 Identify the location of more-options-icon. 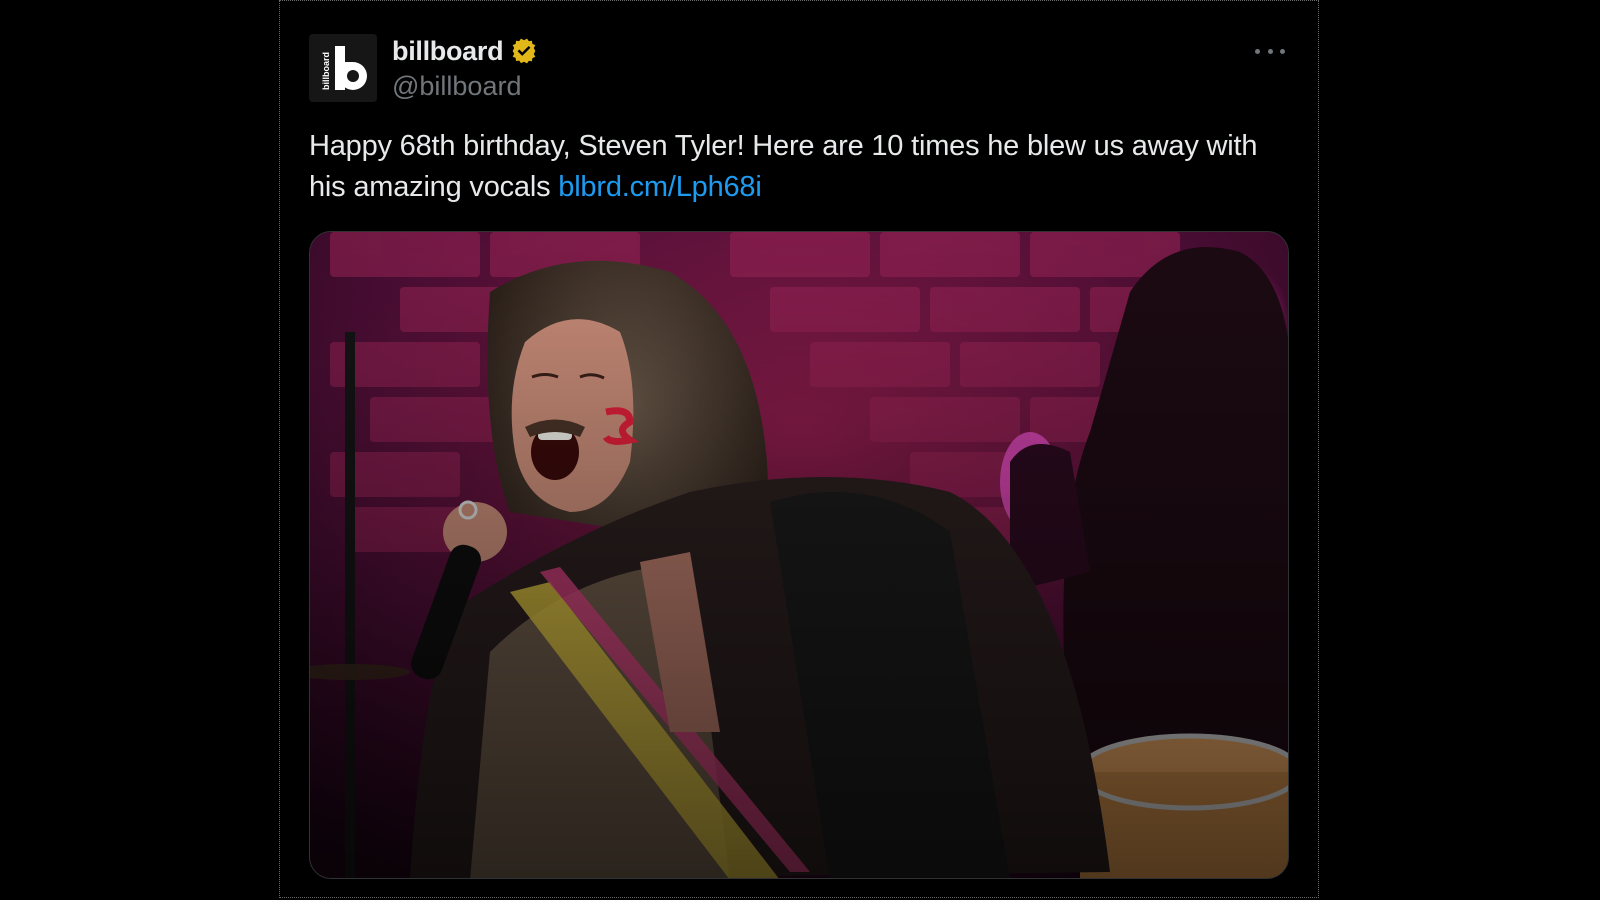
(1270, 51).